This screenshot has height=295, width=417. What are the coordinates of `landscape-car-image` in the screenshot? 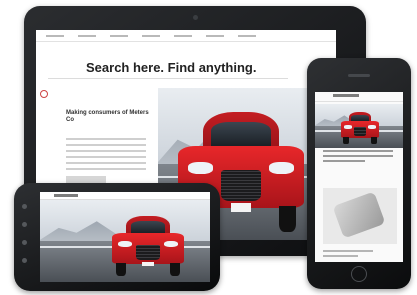 It's located at (125, 241).